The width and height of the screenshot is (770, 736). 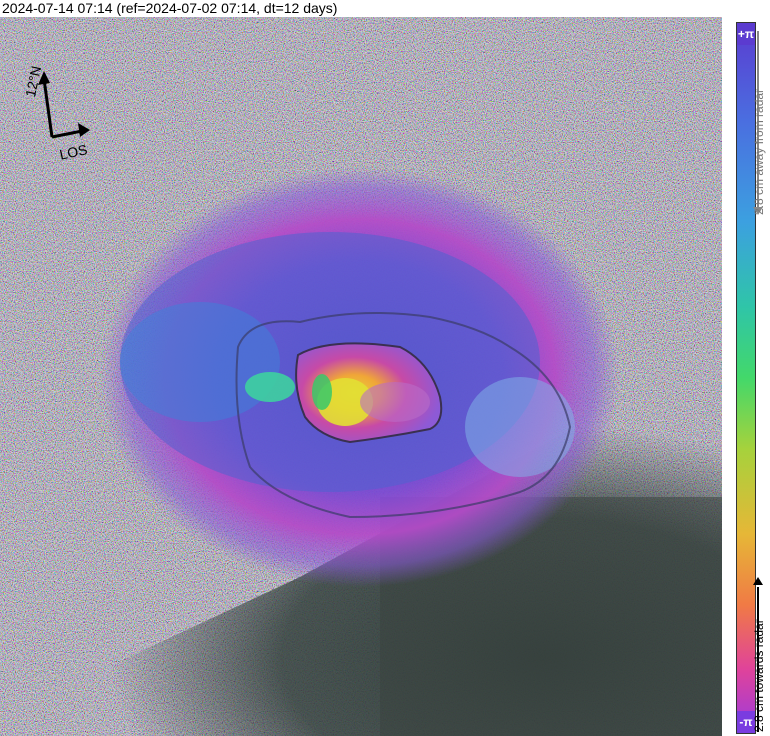 What do you see at coordinates (746, 34) in the screenshot?
I see `colorbar-top-symbol: +π` at bounding box center [746, 34].